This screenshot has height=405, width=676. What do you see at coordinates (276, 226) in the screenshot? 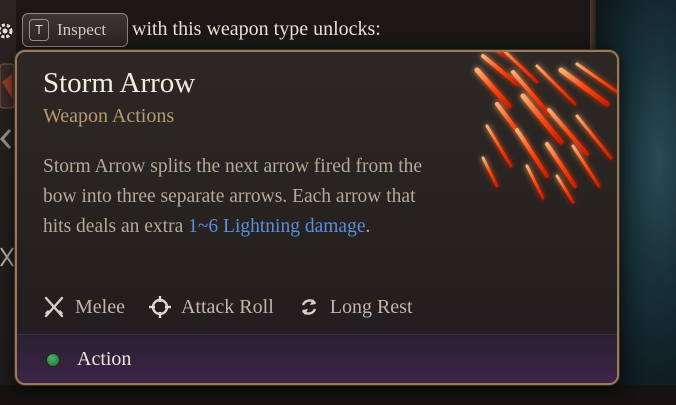
I see `damage-highlight: 1~6 Lightning damage` at bounding box center [276, 226].